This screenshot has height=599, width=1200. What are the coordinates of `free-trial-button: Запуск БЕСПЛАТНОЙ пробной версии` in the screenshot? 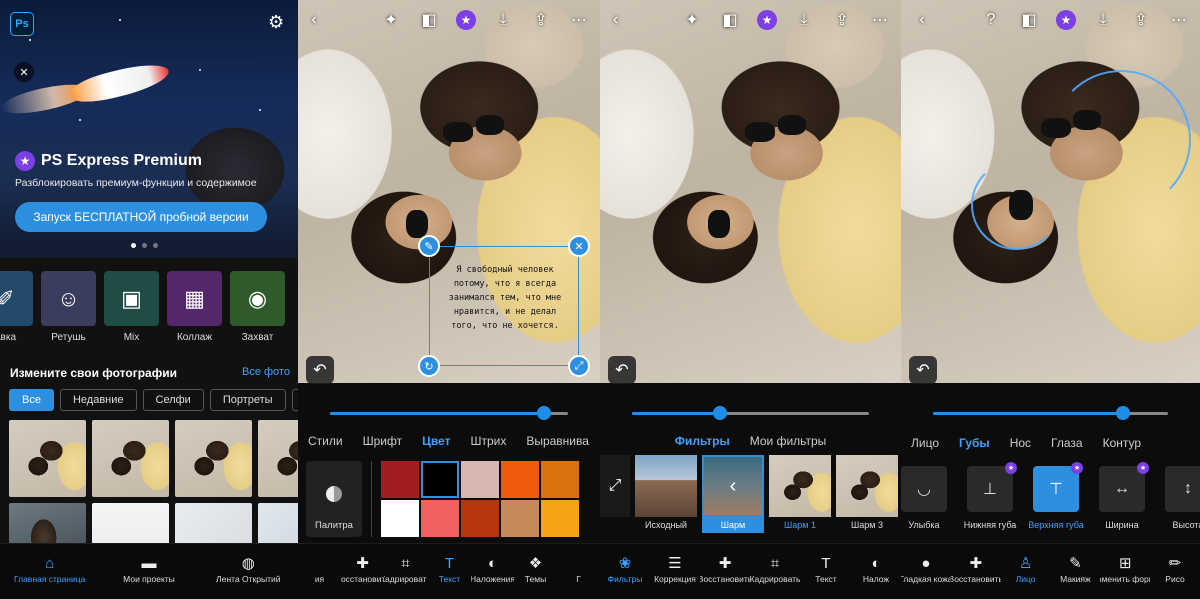 It's located at (141, 217).